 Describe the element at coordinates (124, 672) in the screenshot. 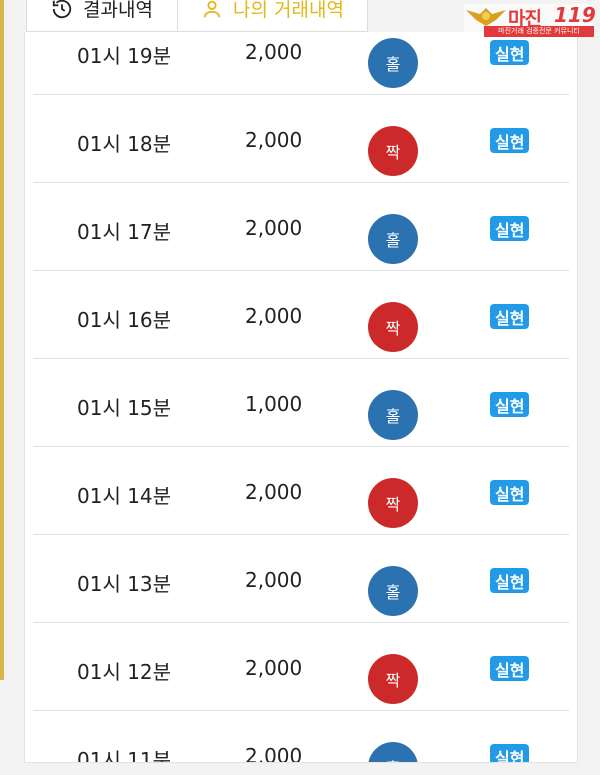

I see `row-time: 01시 12분` at that location.